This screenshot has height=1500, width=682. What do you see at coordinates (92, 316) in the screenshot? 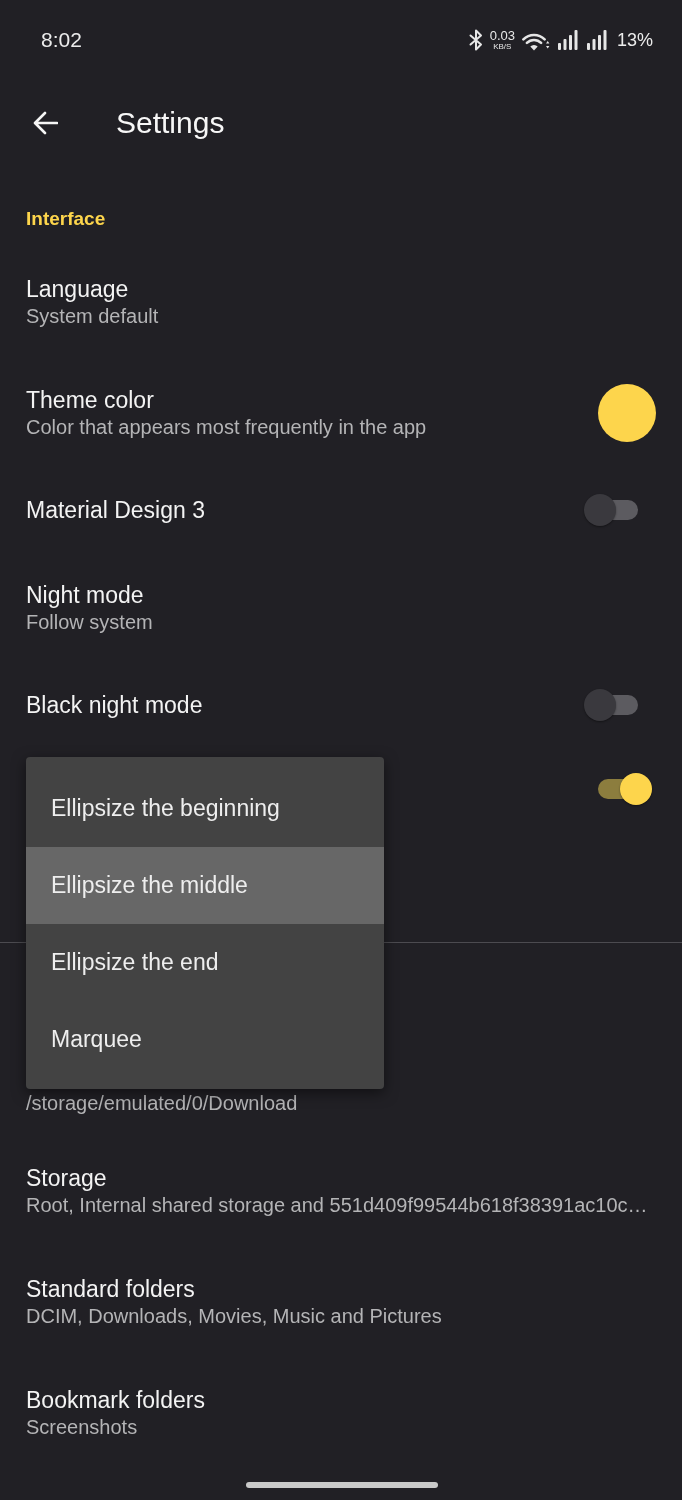
I see `setting-summary: System default` at bounding box center [92, 316].